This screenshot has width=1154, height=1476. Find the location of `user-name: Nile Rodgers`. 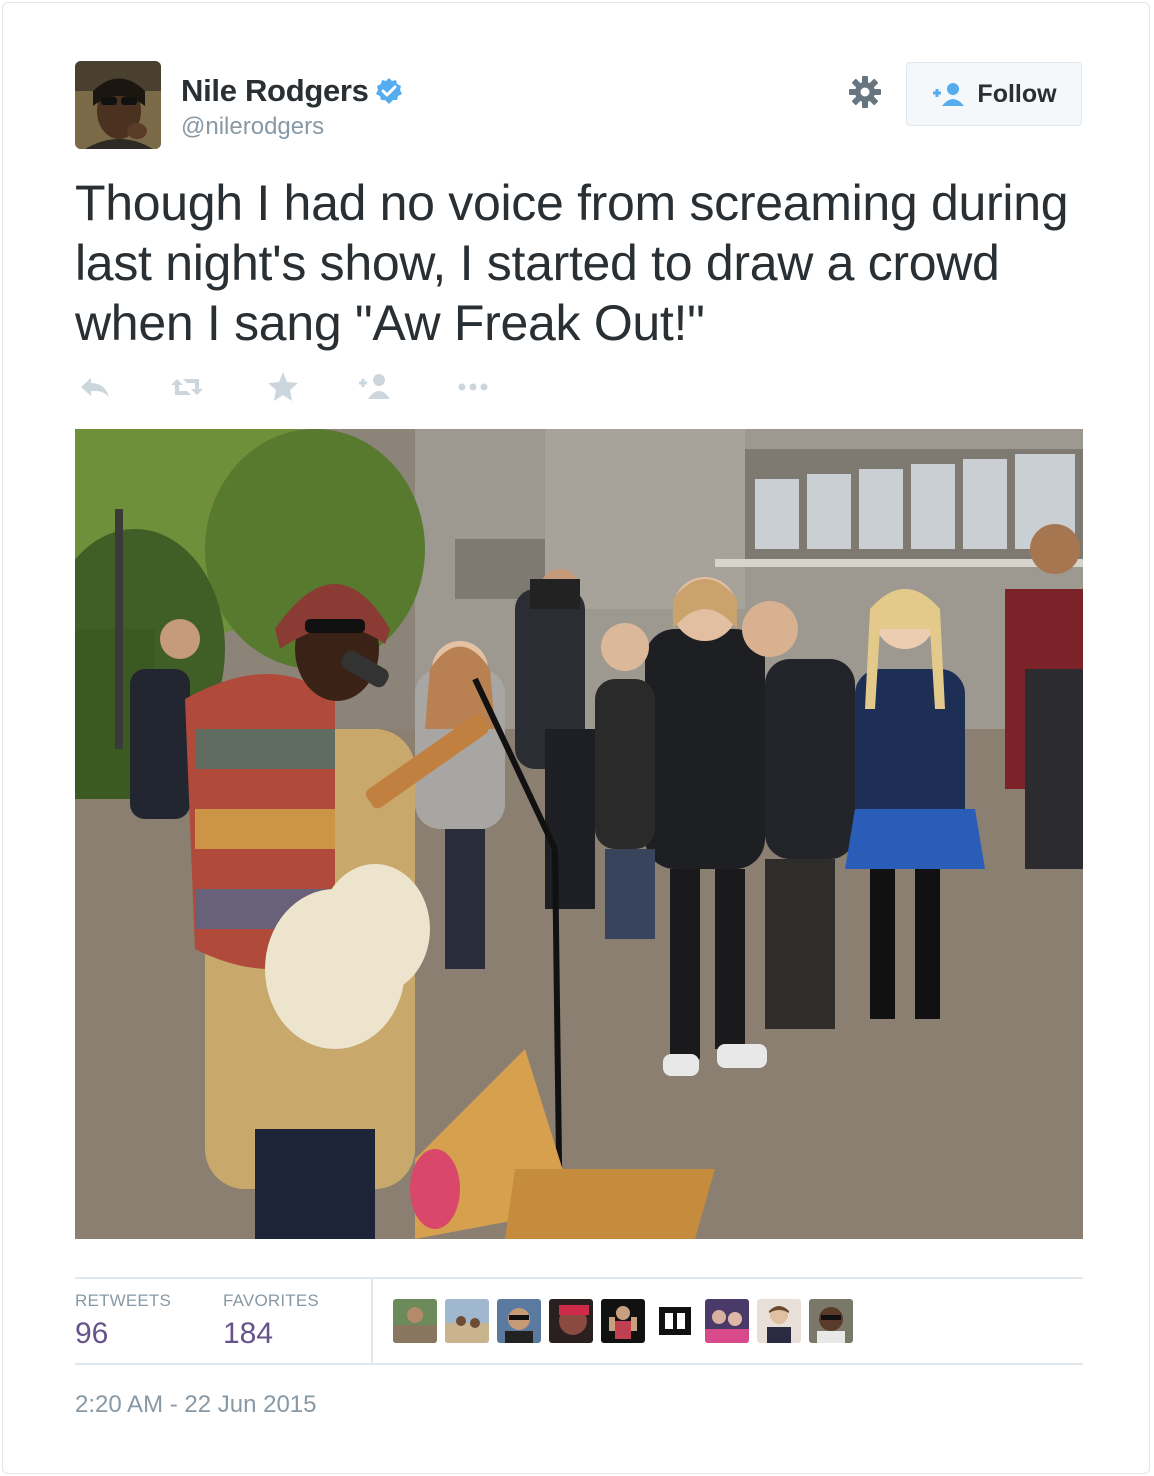

user-name: Nile Rodgers is located at coordinates (275, 91).